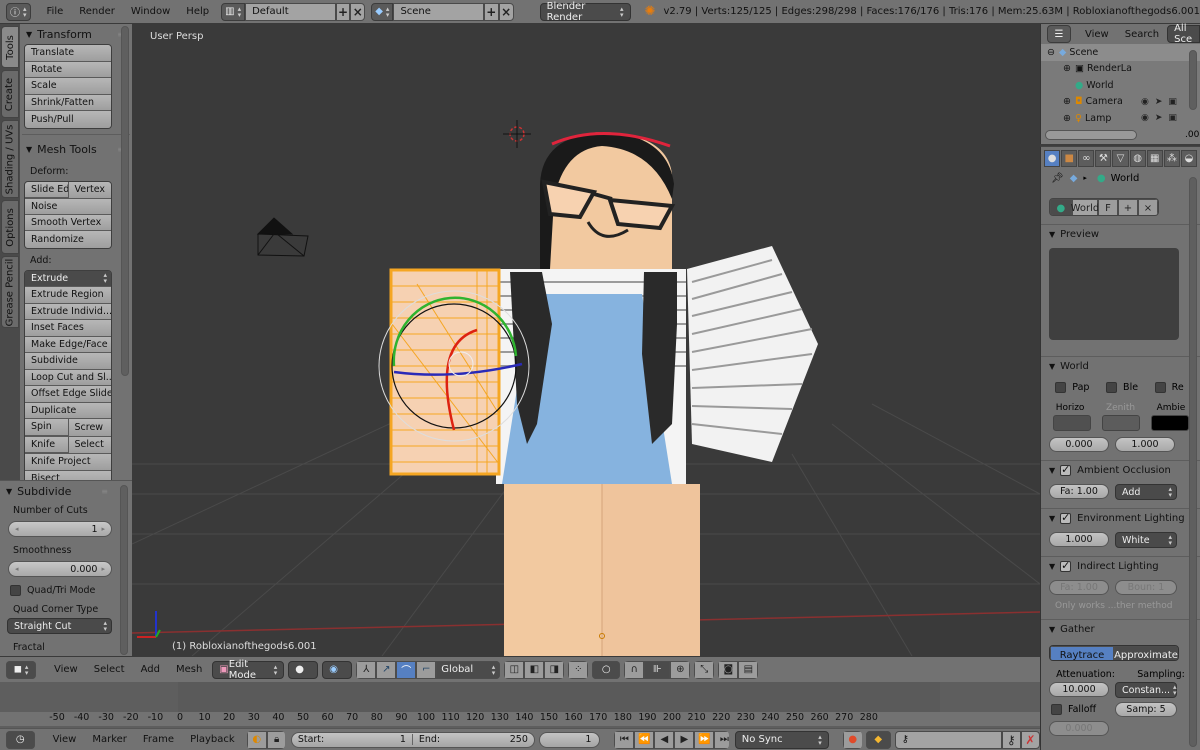 This screenshot has height=750, width=1200. I want to click on translate-manipulator-icon: ↗, so click(386, 669).